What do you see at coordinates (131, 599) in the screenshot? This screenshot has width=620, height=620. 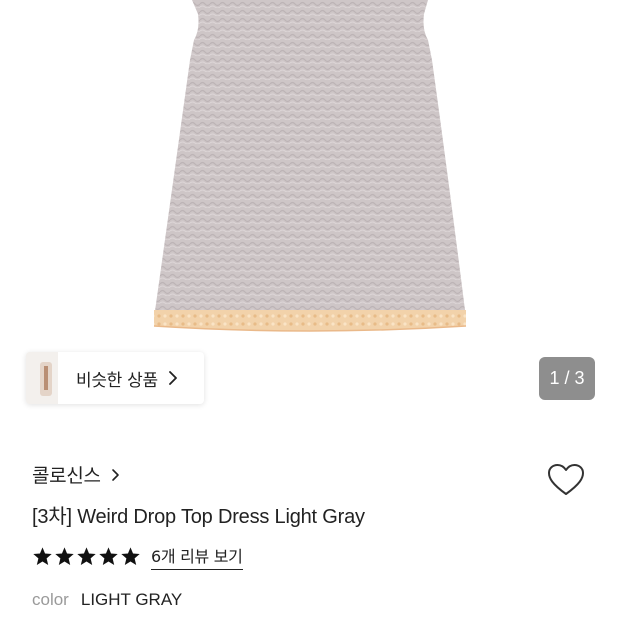 I see `option-value: LIGHT GRAY` at bounding box center [131, 599].